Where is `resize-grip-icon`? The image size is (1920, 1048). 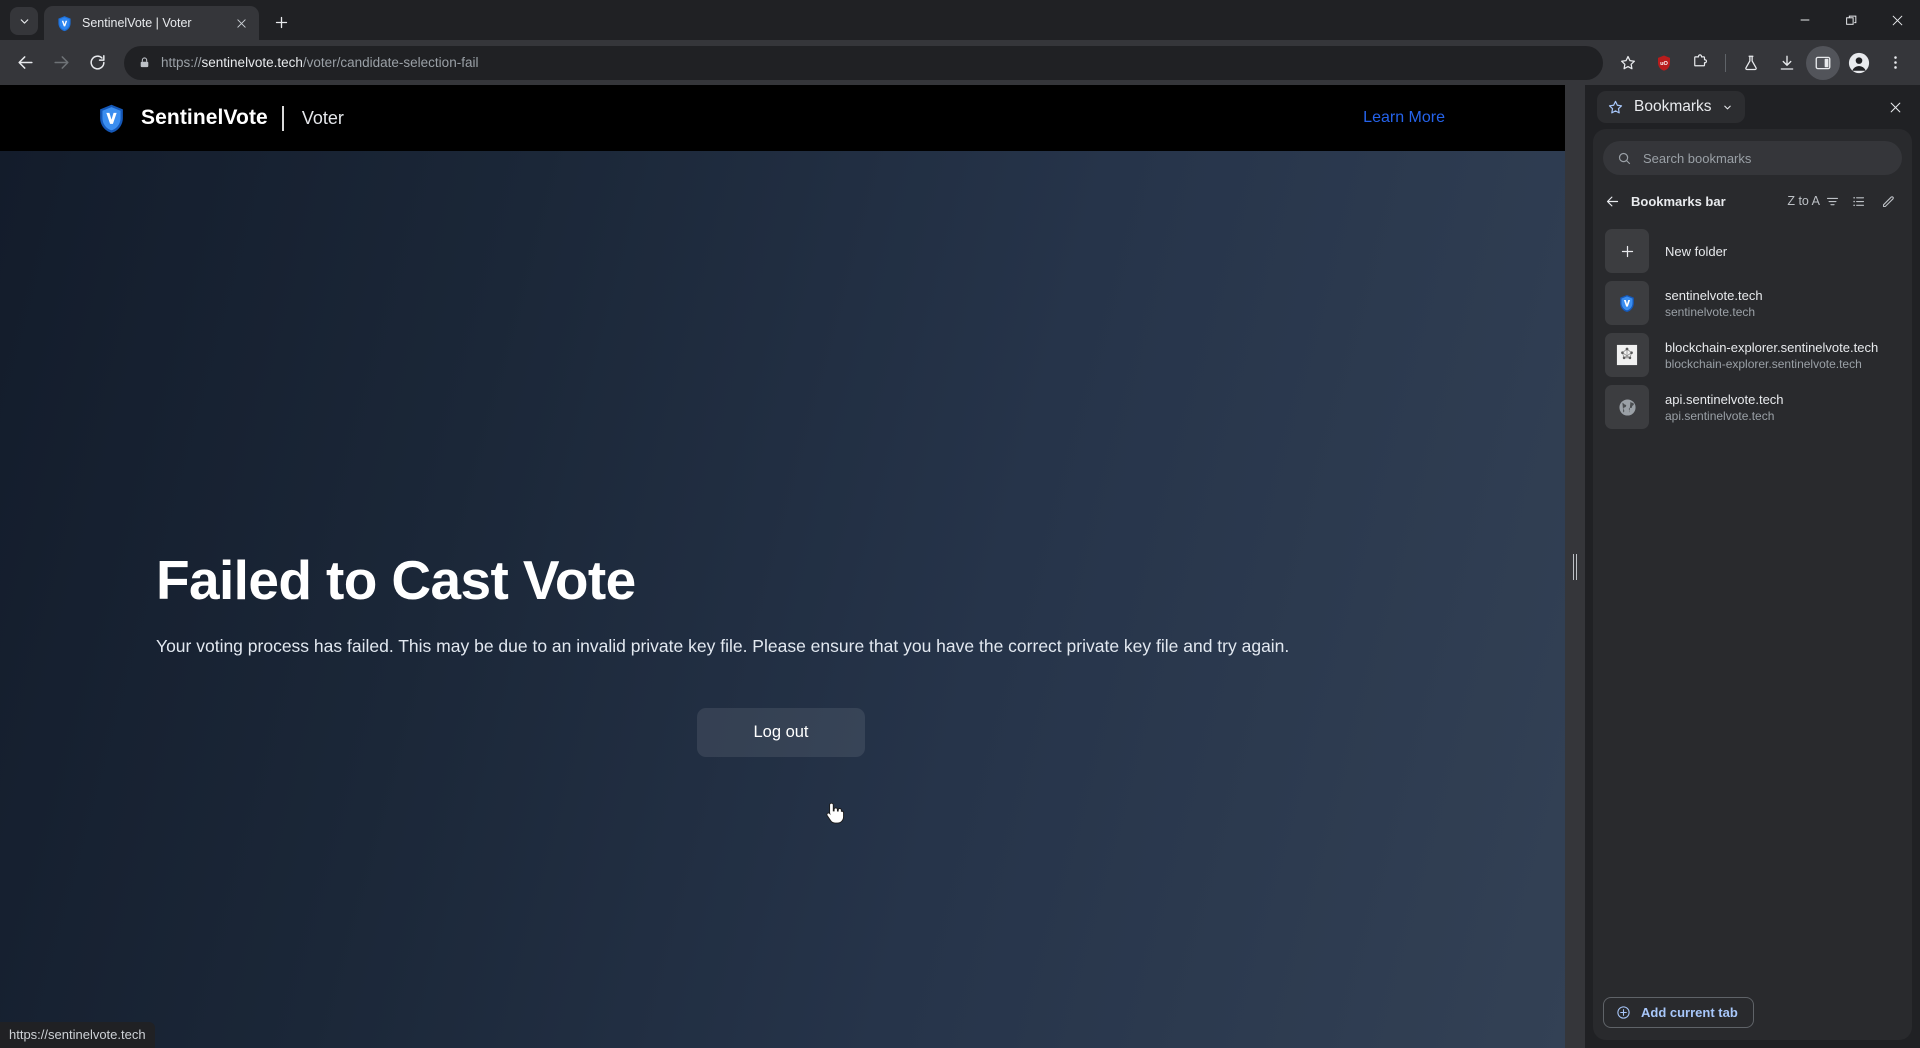 resize-grip-icon is located at coordinates (1575, 566).